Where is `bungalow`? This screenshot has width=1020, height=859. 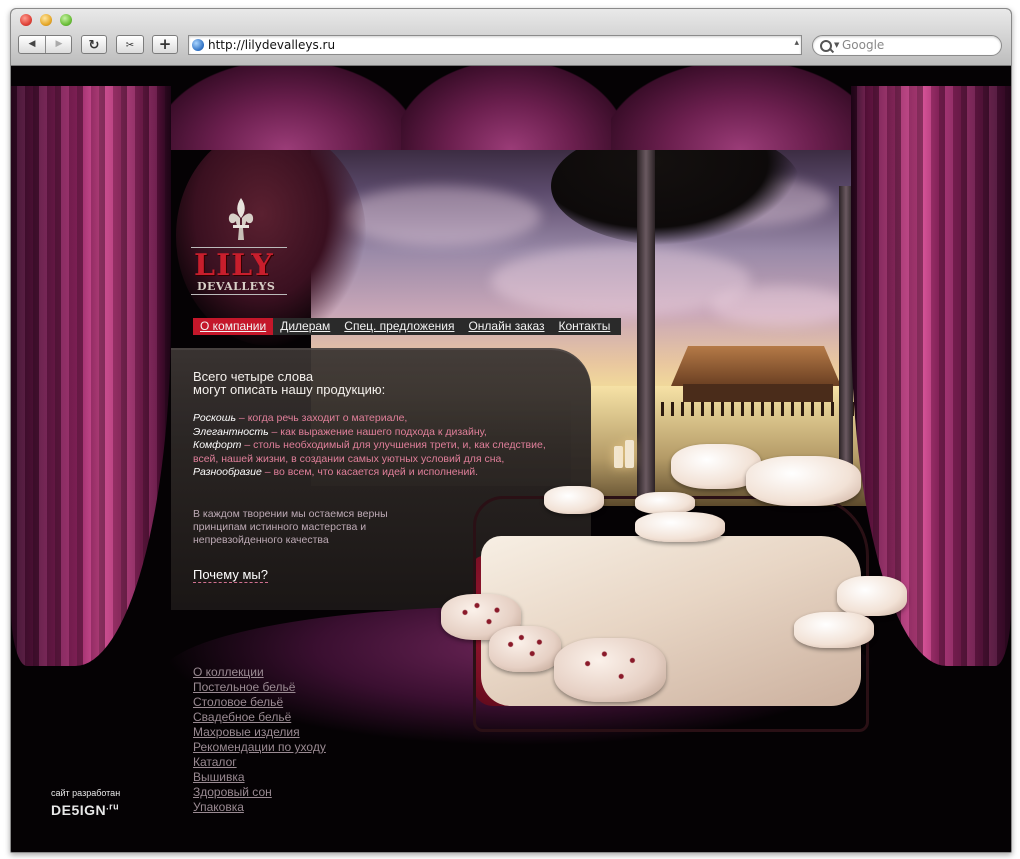
bungalow is located at coordinates (758, 393).